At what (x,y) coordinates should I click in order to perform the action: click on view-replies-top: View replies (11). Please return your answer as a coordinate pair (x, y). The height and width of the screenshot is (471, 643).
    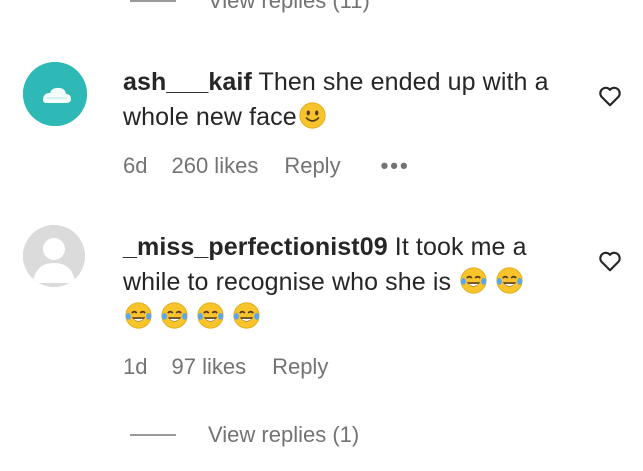
    Looking at the image, I should click on (250, 7).